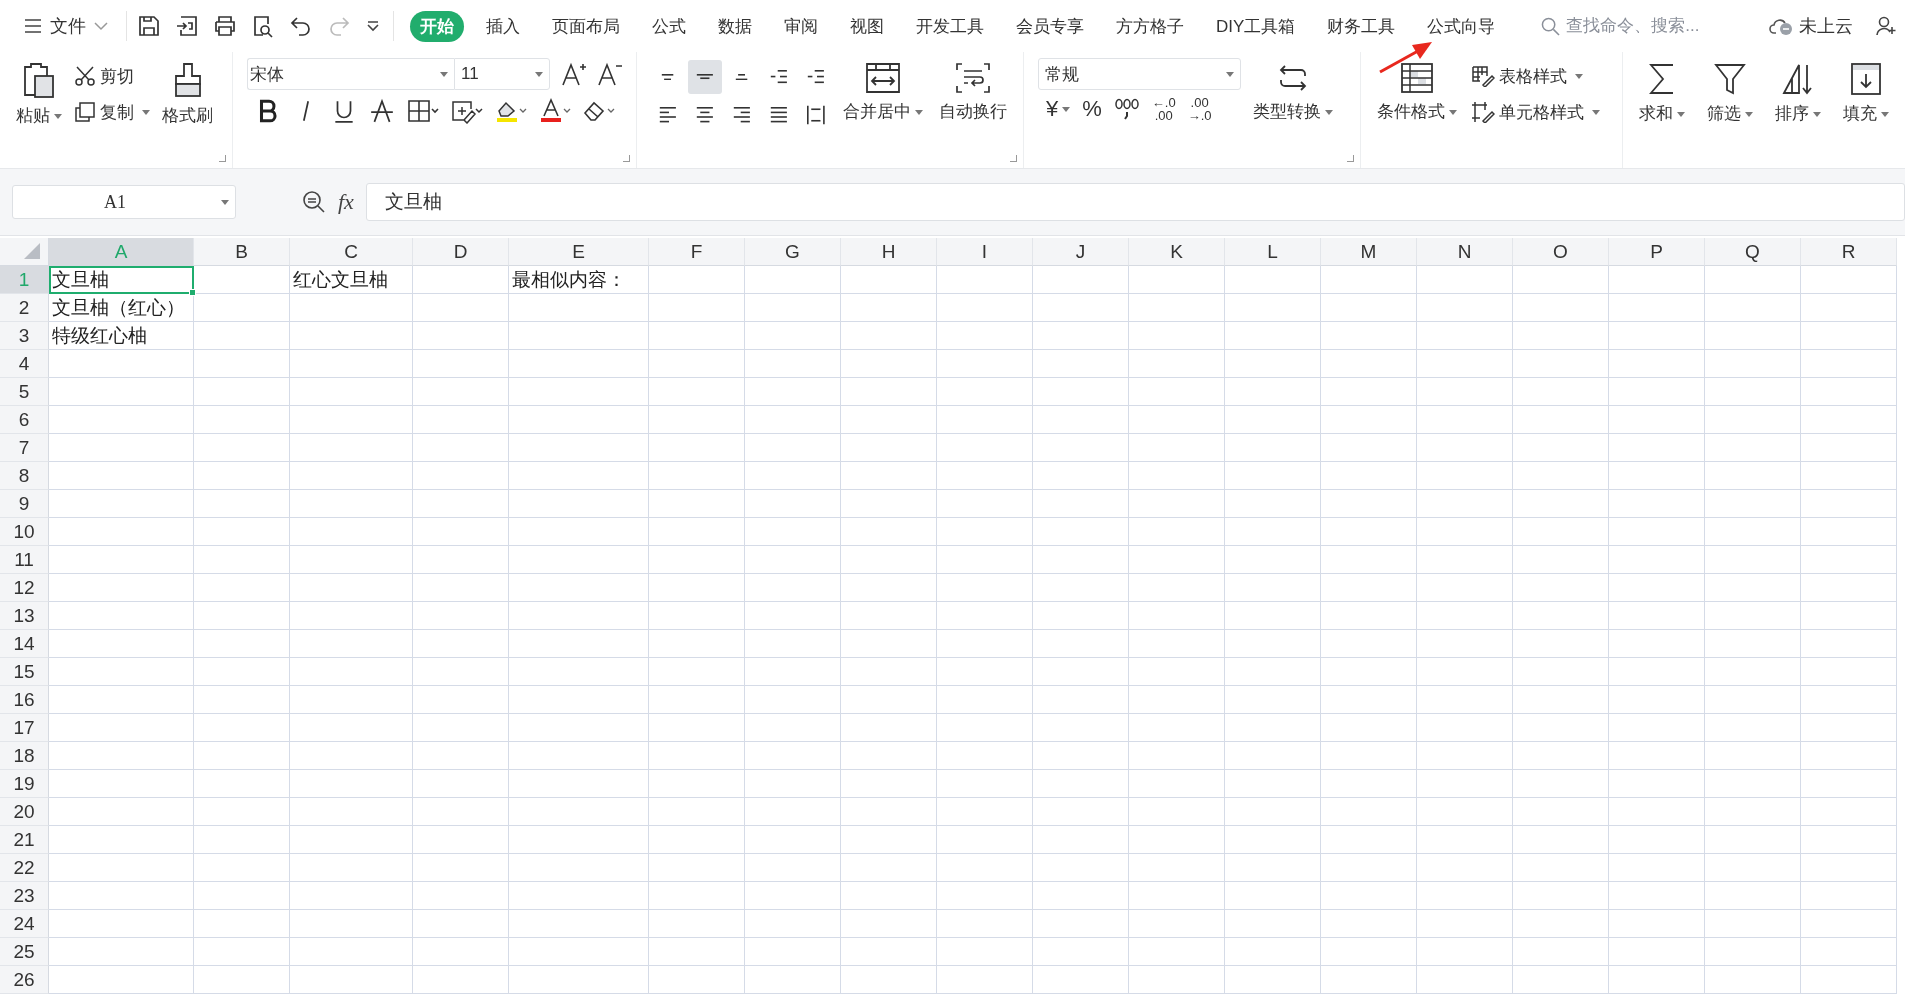 The width and height of the screenshot is (1905, 1001). What do you see at coordinates (24, 924) in the screenshot?
I see `row-header: 24` at bounding box center [24, 924].